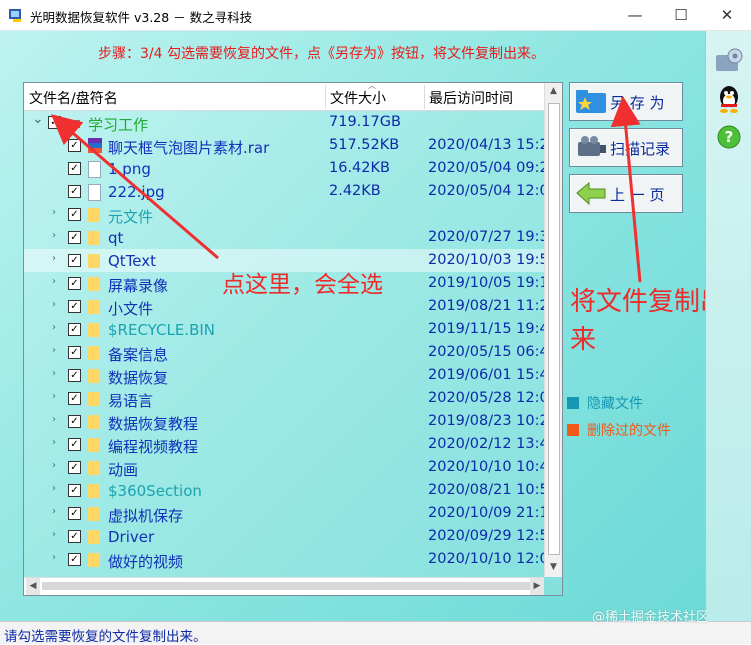  I want to click on table-row: ⌄ ✓ 学习工作 719.17GB, so click(284, 122).